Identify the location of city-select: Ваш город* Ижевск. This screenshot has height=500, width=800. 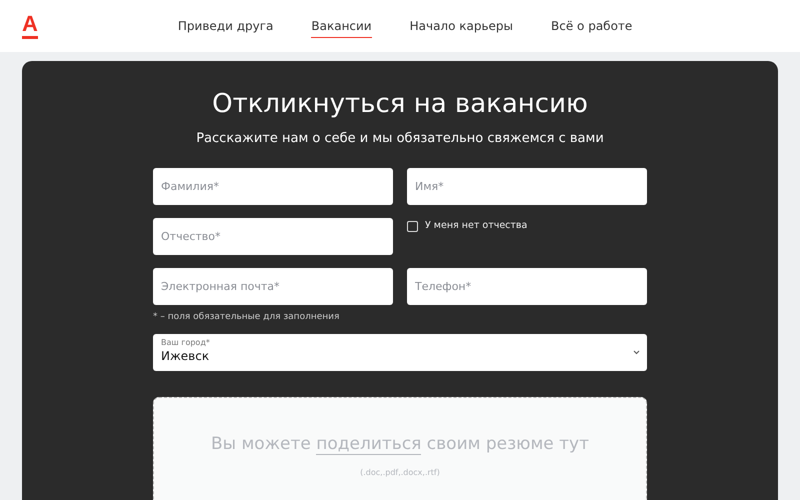
(400, 352).